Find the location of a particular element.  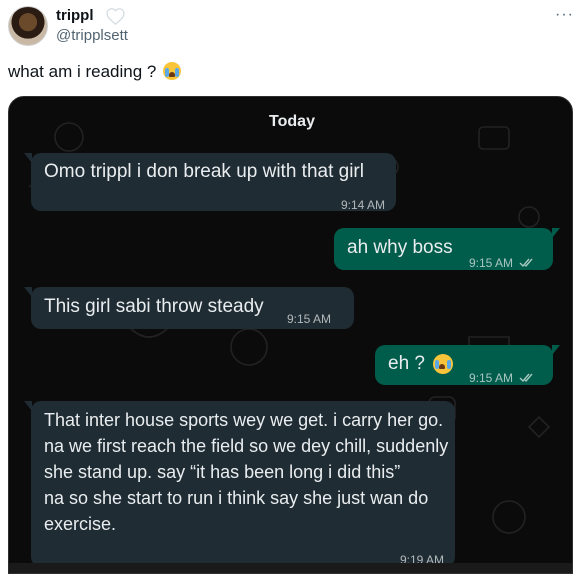

message-text: This girl sabi throw steady is located at coordinates (154, 306).